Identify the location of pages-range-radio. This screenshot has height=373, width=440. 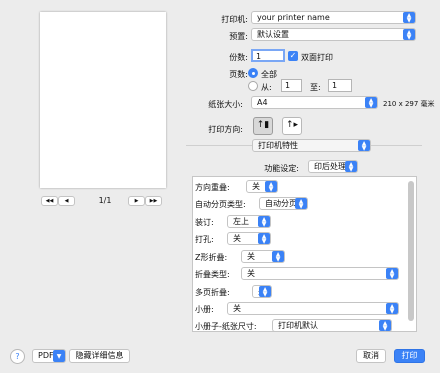
(253, 86).